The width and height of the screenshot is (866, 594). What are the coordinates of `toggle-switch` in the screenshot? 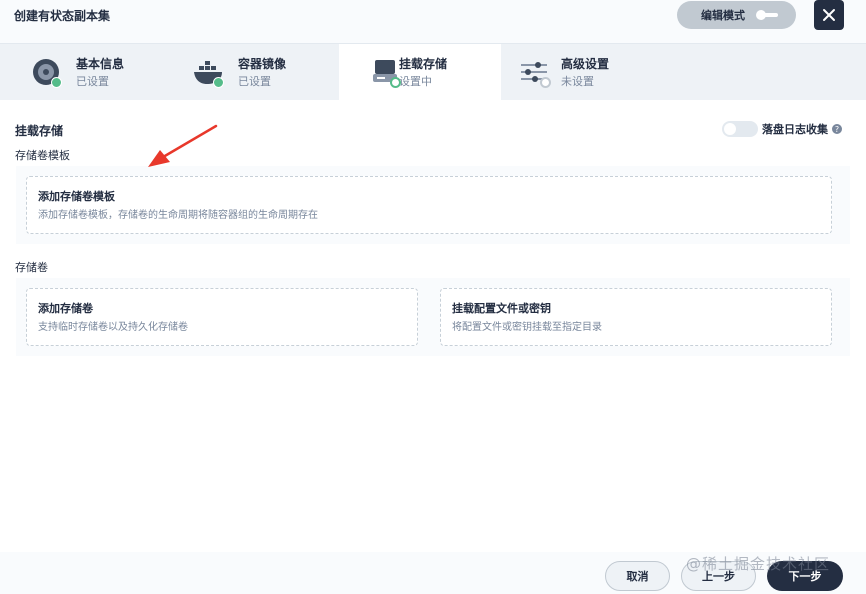 It's located at (740, 129).